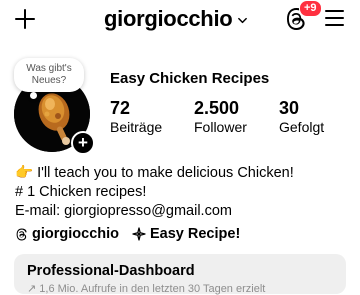 This screenshot has width=360, height=295. I want to click on followers-count: 2.500, so click(217, 108).